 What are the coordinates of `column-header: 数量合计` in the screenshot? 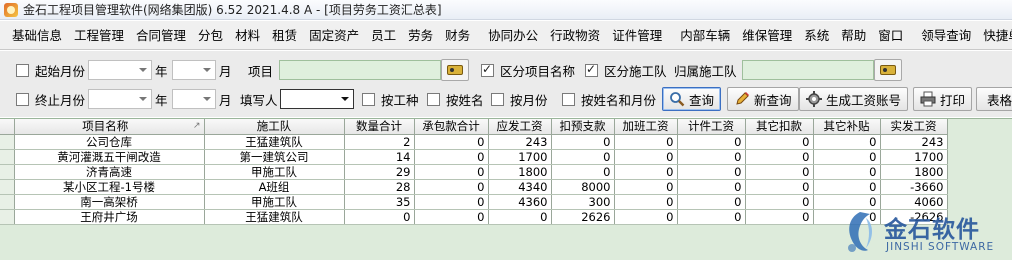 It's located at (379, 127).